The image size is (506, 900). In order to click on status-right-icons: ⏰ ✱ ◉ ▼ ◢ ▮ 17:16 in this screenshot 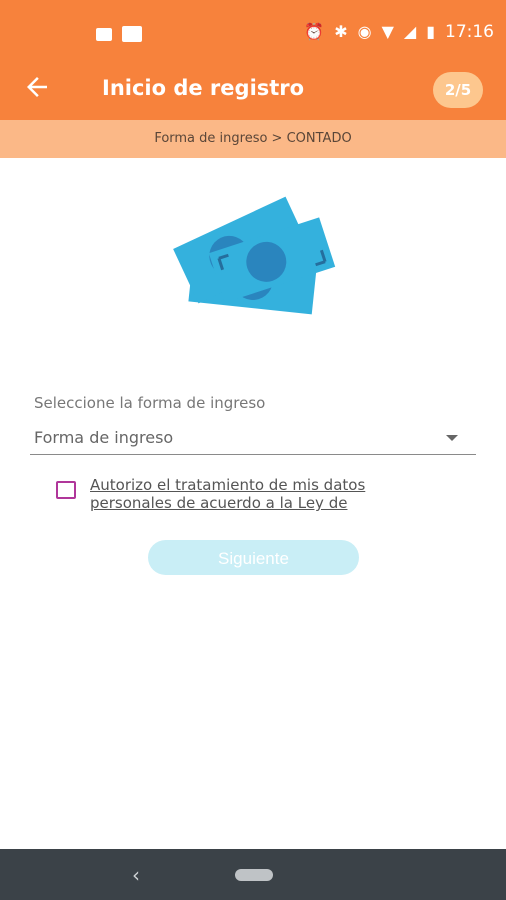, I will do `click(399, 32)`.